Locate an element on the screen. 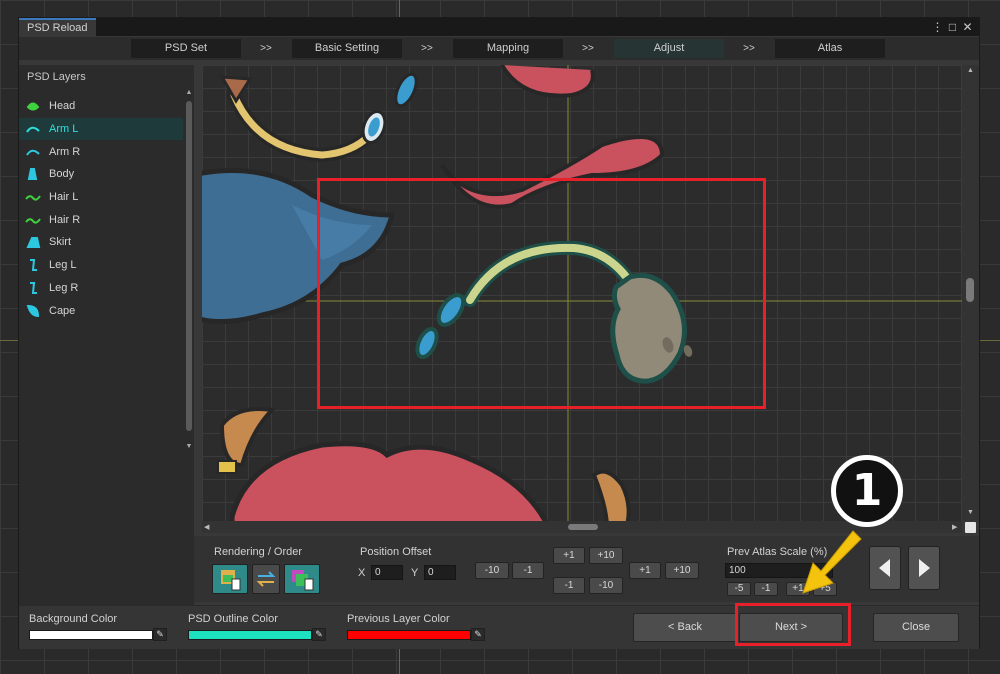  nudge-right-1-button: +1 is located at coordinates (645, 570).